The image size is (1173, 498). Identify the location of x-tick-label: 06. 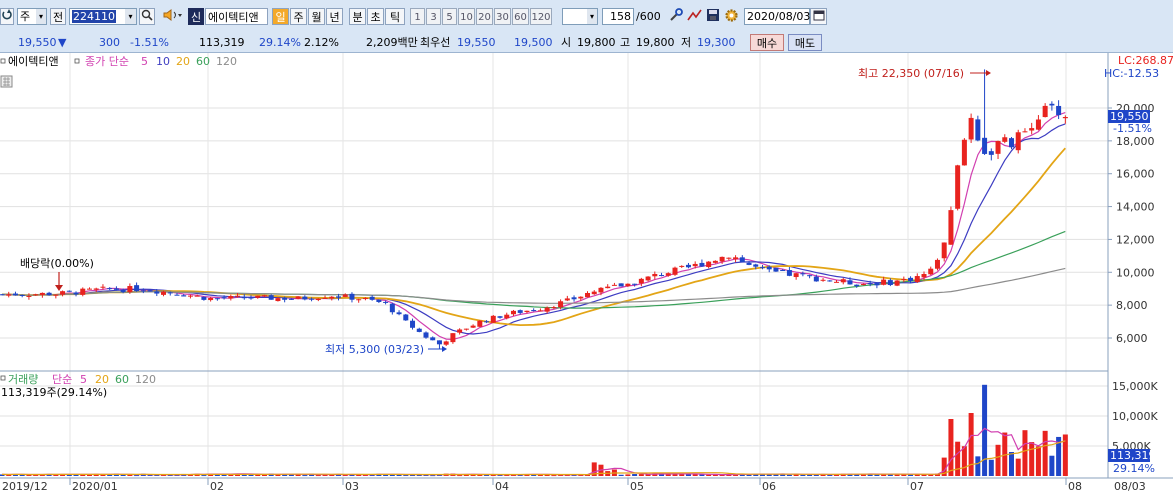
(769, 486).